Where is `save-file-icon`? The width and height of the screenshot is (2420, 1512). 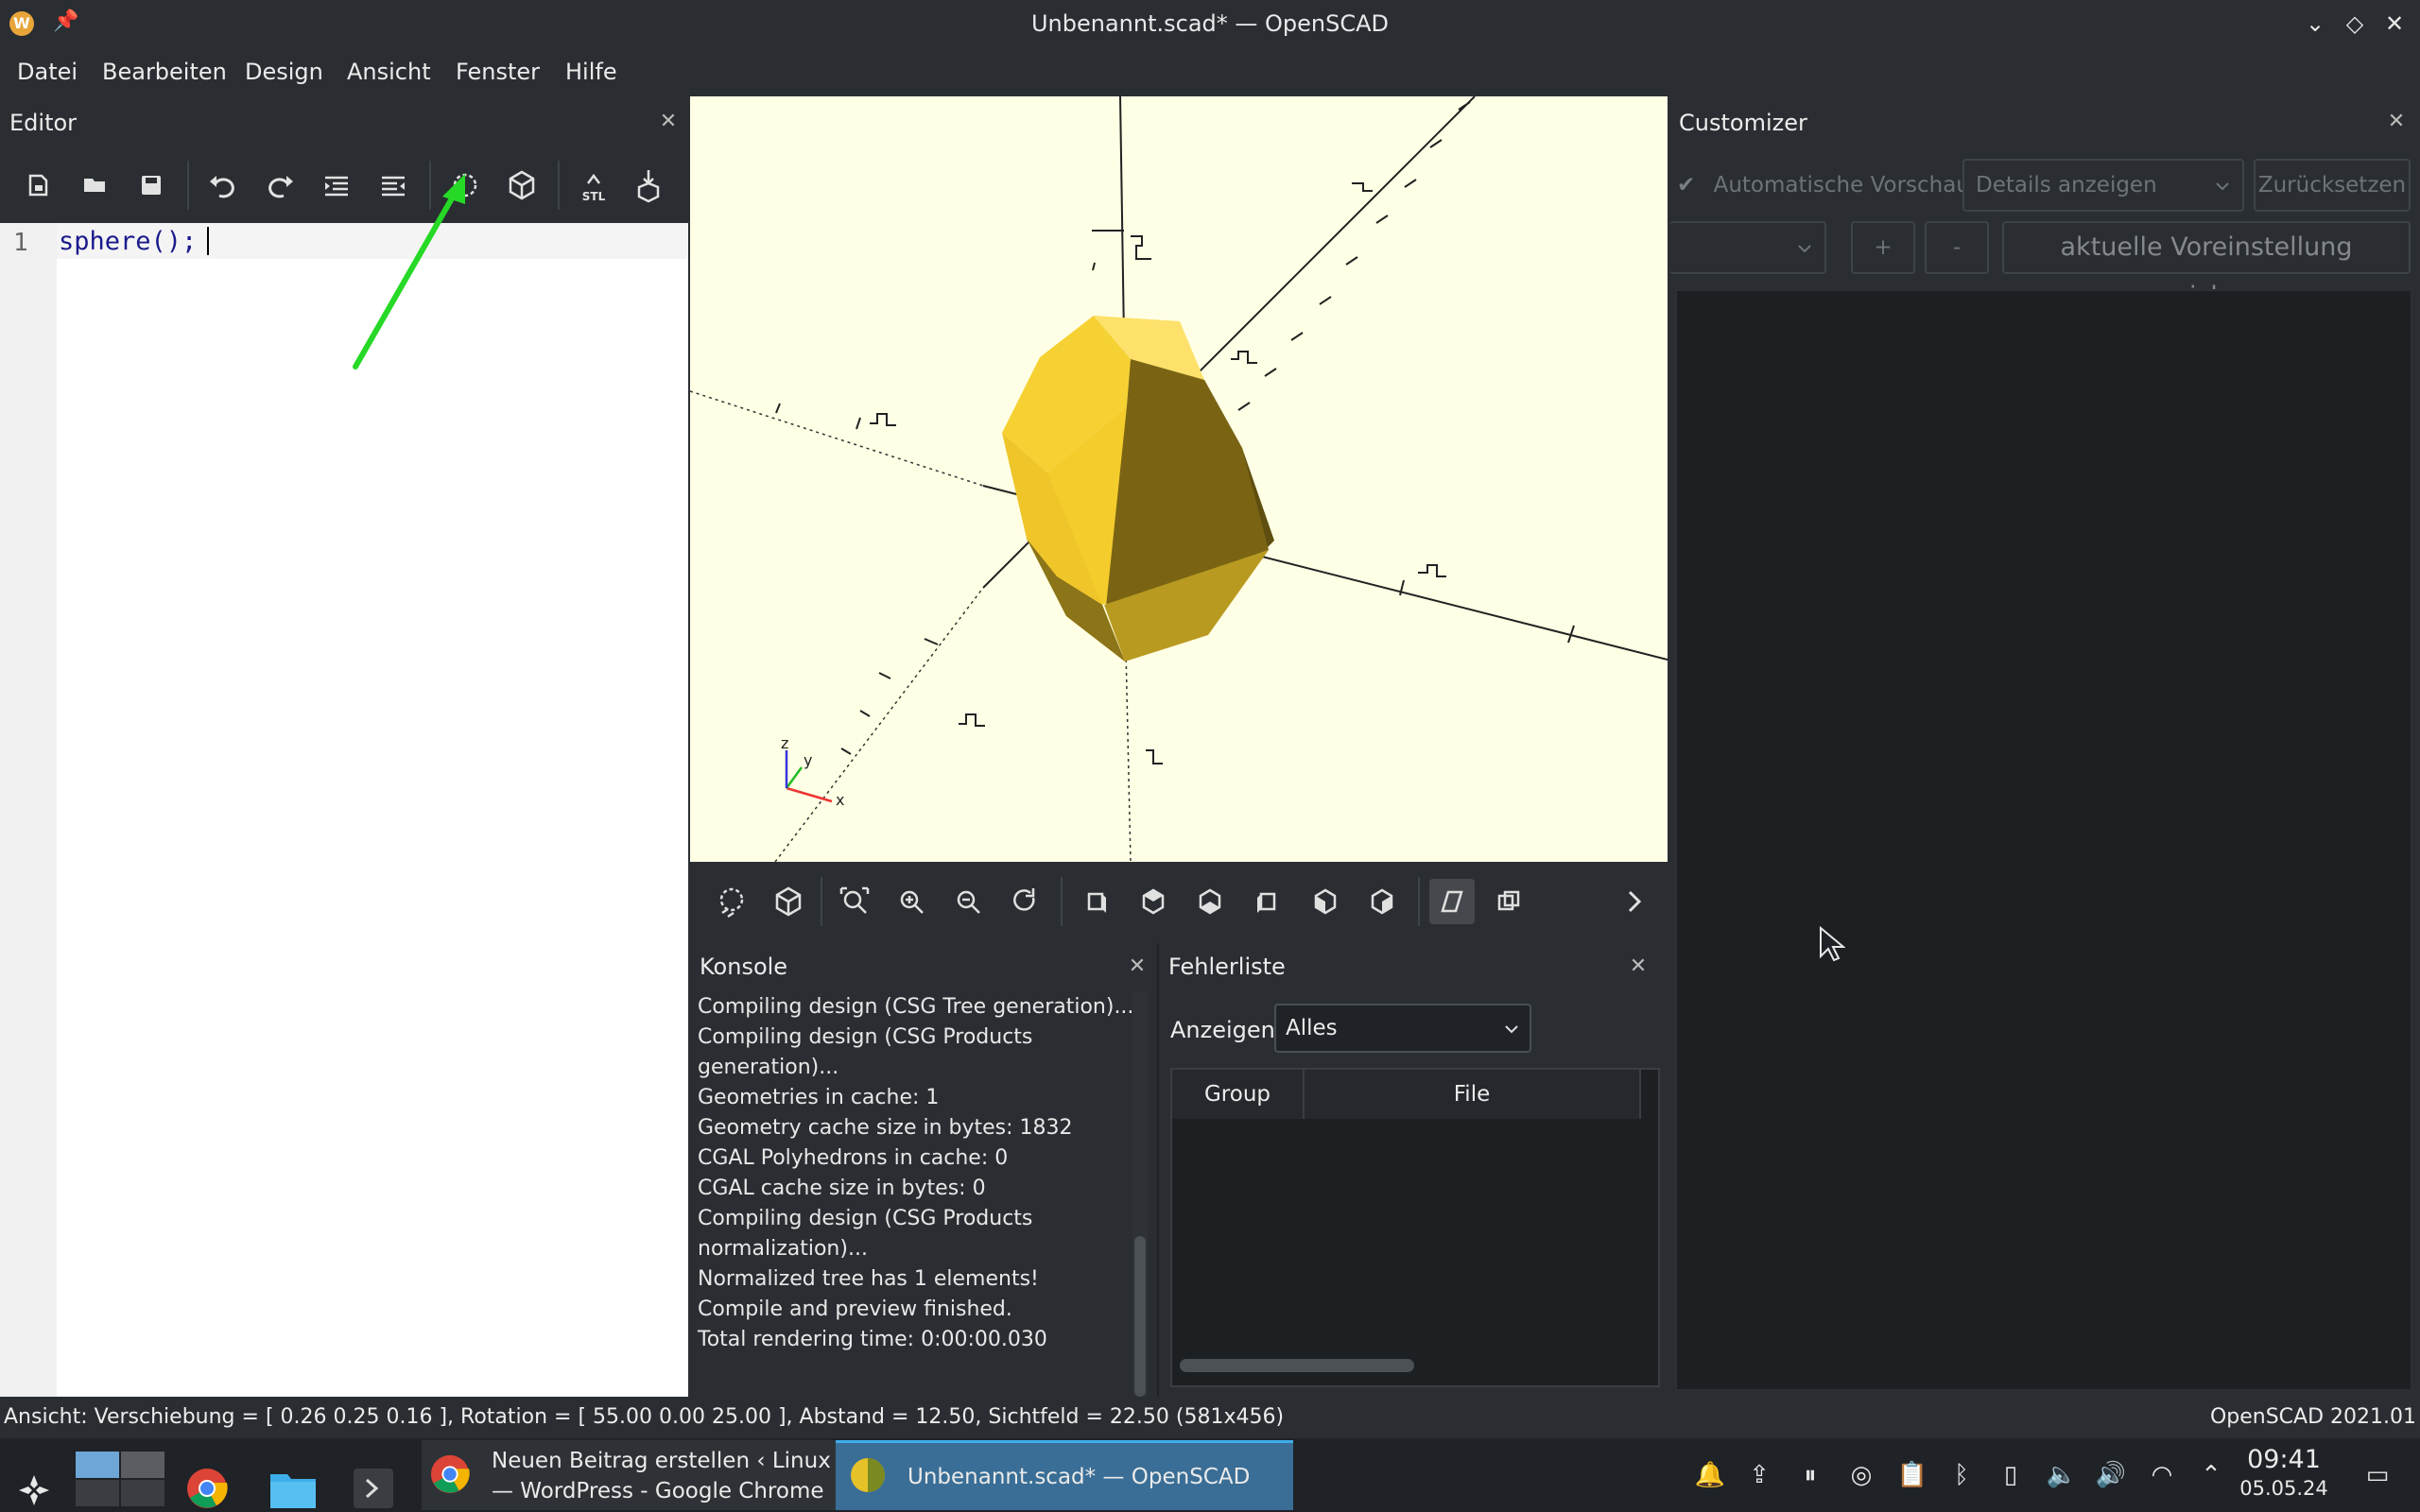
save-file-icon is located at coordinates (151, 185).